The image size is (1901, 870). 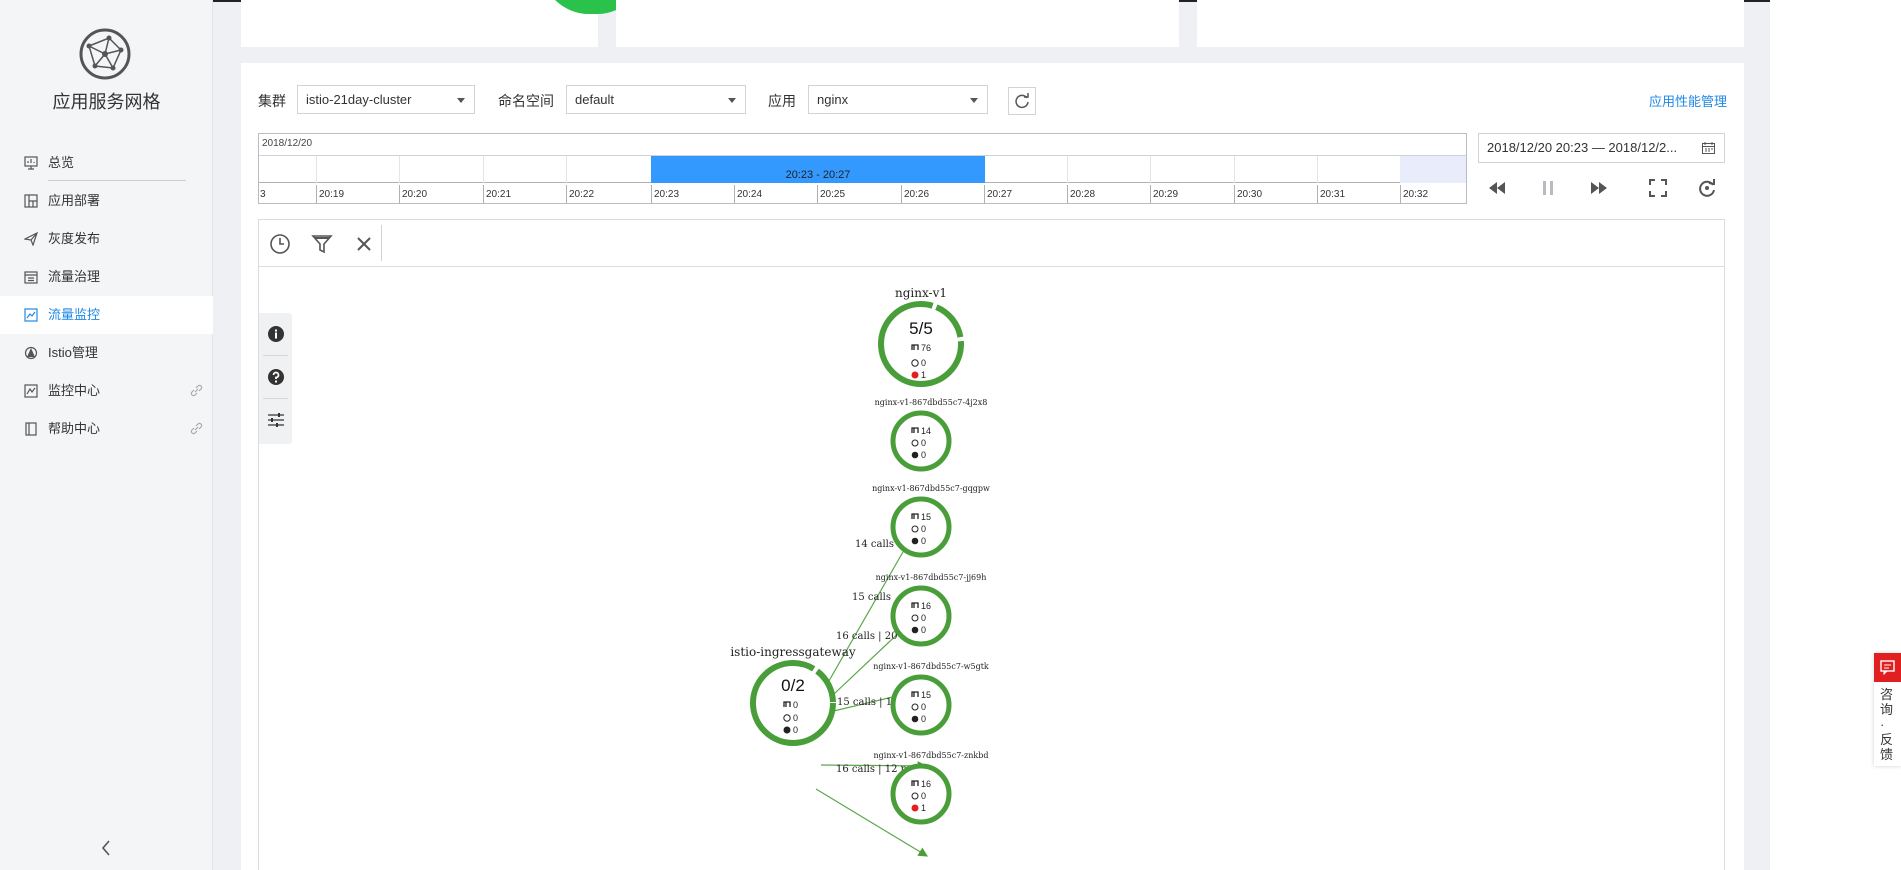 What do you see at coordinates (280, 244) in the screenshot?
I see `clock-icon` at bounding box center [280, 244].